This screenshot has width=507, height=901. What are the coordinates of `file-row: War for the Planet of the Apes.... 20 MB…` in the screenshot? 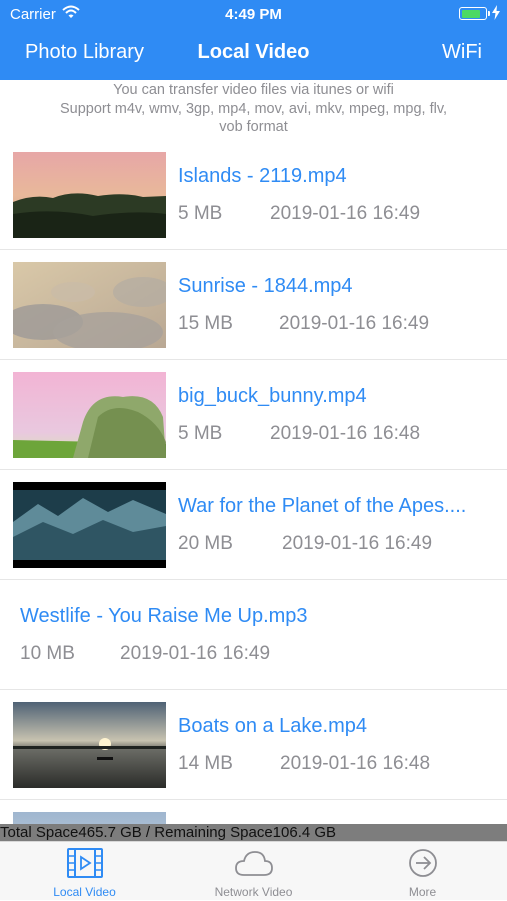 It's located at (253, 525).